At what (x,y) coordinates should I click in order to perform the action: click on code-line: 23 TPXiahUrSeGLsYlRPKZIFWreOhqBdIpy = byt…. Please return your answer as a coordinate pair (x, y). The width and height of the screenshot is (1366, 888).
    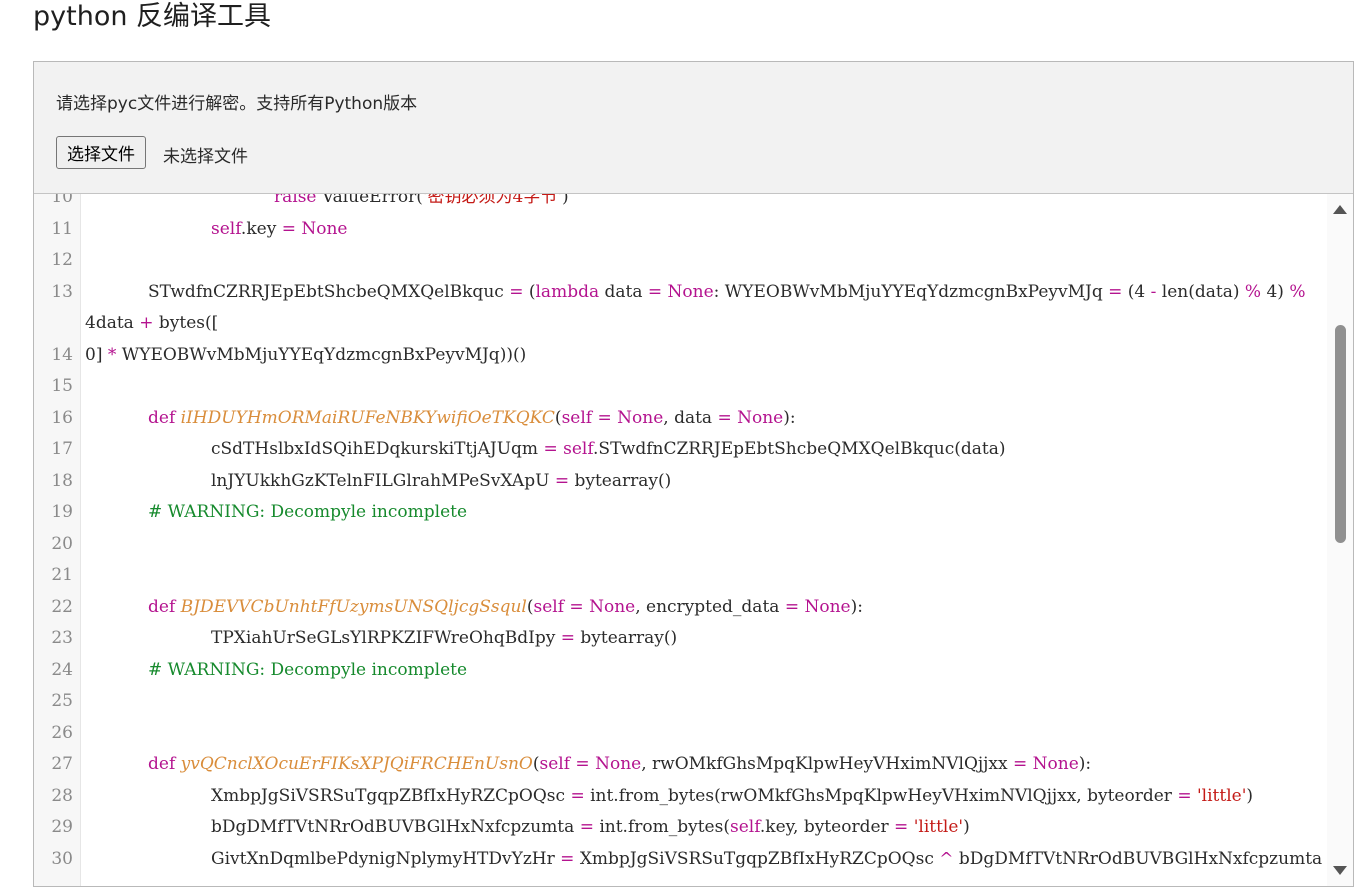
    Looking at the image, I should click on (680, 639).